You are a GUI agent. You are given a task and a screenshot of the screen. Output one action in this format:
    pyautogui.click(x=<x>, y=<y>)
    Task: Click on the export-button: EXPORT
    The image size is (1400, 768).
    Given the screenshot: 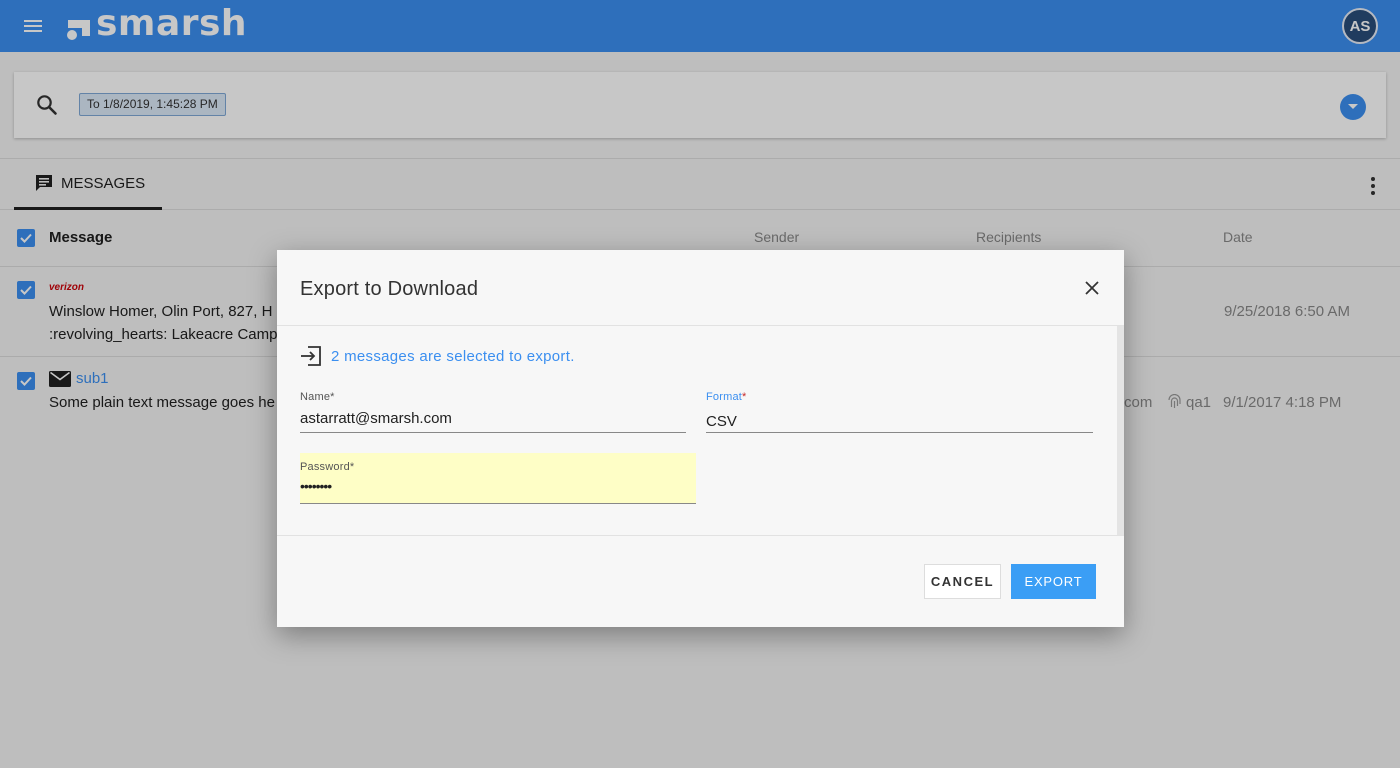 What is the action you would take?
    pyautogui.click(x=1053, y=581)
    